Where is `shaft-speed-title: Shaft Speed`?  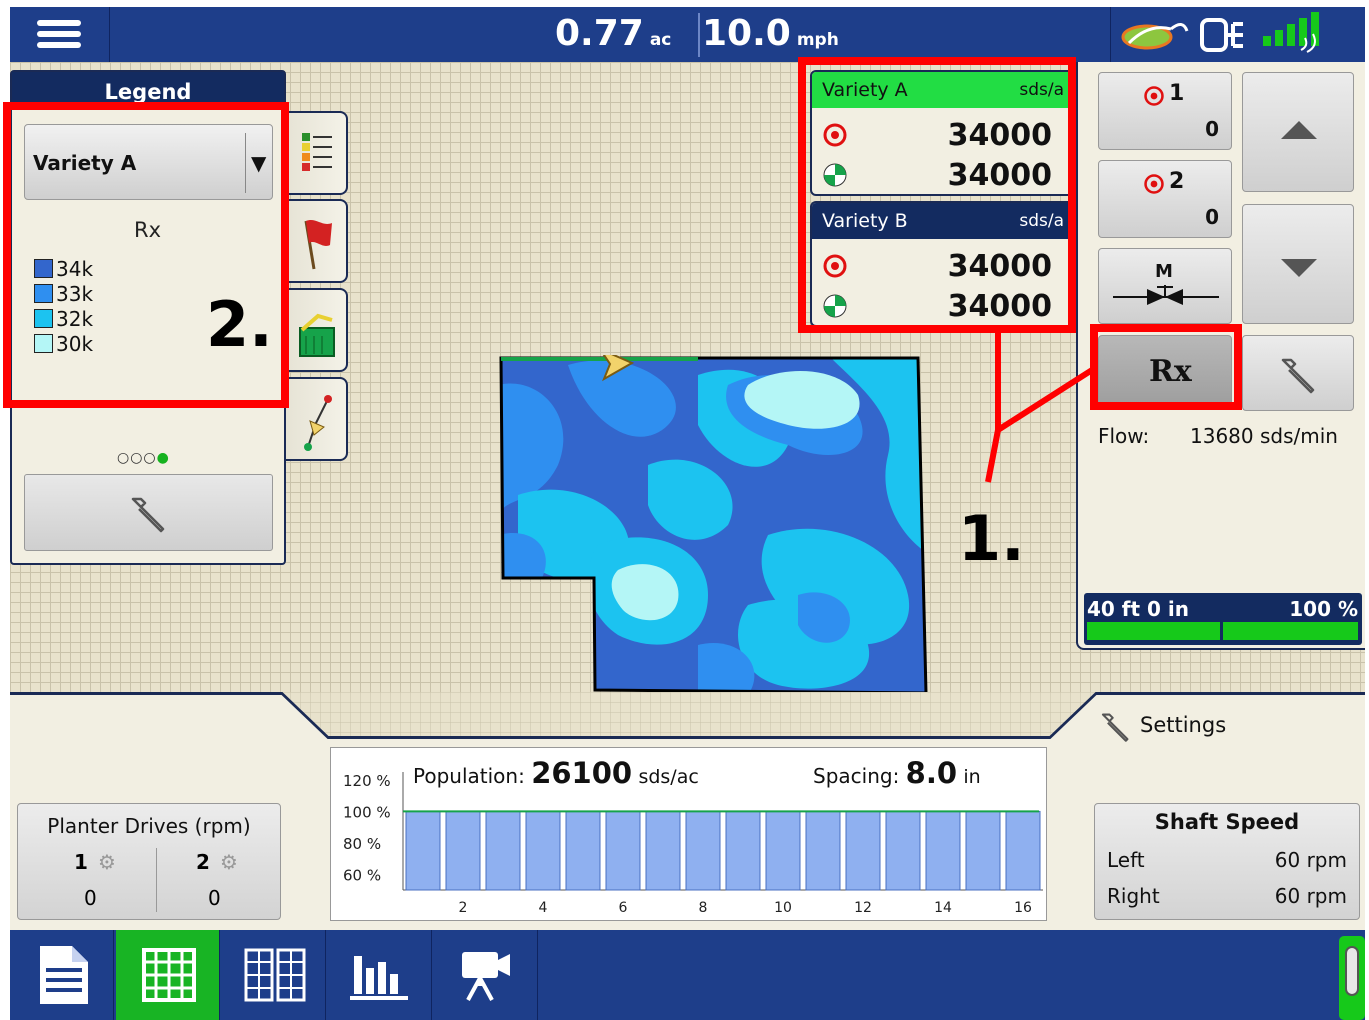
shaft-speed-title: Shaft Speed is located at coordinates (1227, 822).